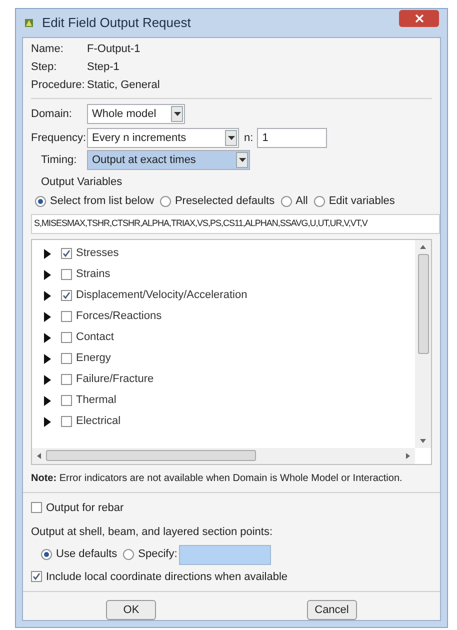  I want to click on radio-label: Preselected defaults, so click(224, 201).